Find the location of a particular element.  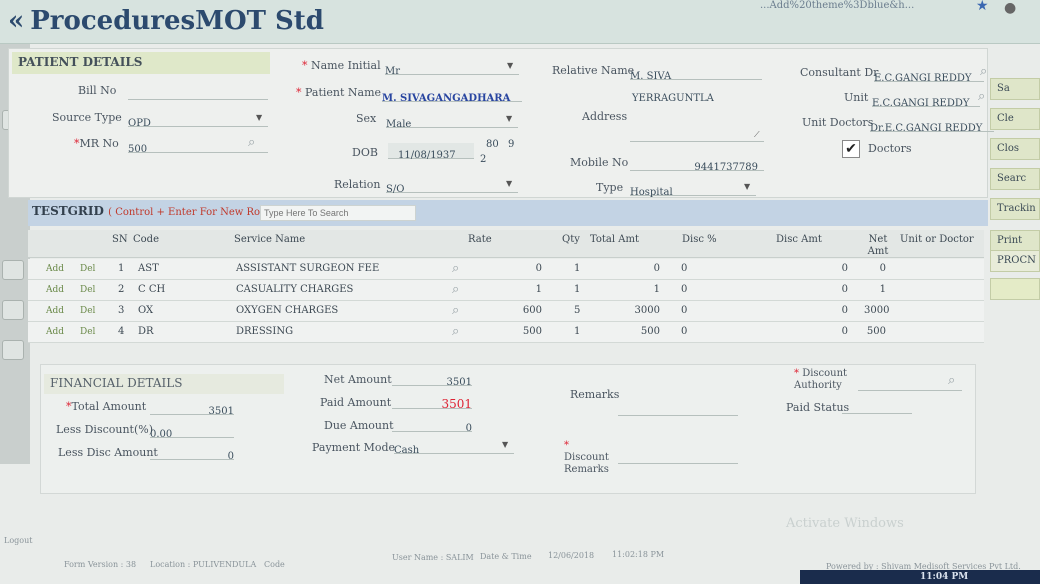

cell-total: 1 is located at coordinates (656, 289).